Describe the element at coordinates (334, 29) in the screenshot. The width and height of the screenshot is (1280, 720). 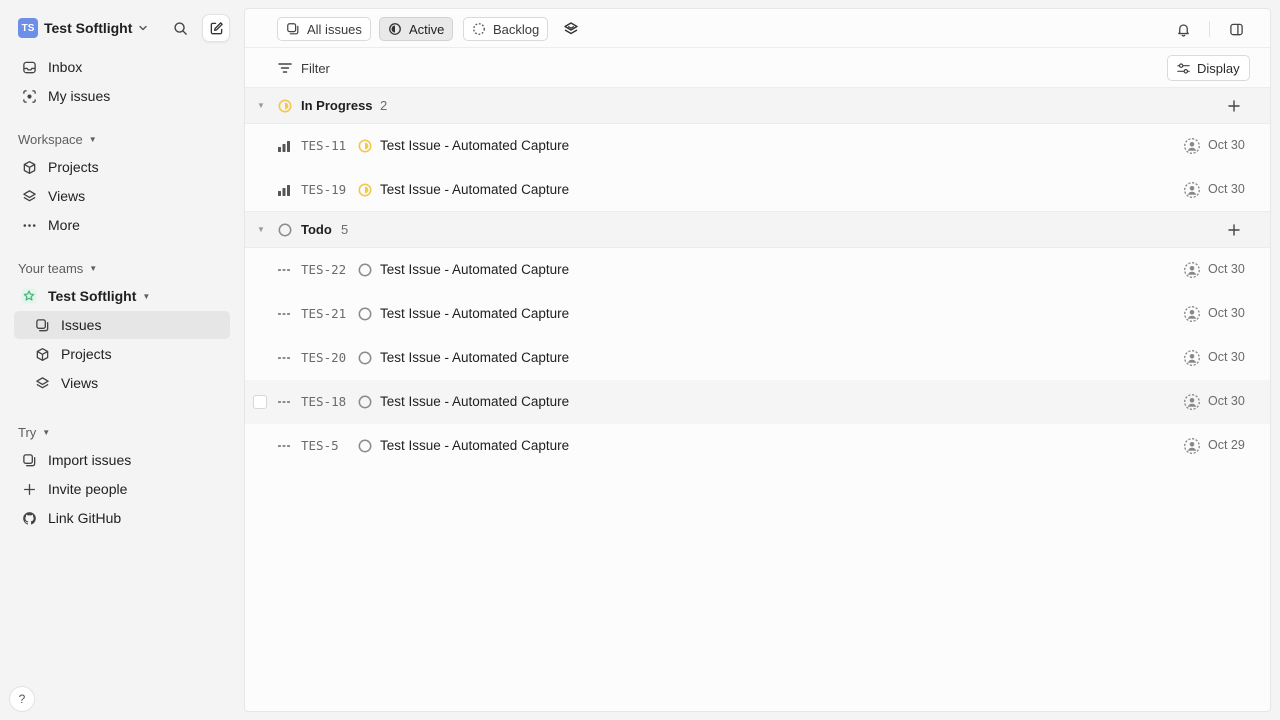
I see `tab-label: All issues` at that location.